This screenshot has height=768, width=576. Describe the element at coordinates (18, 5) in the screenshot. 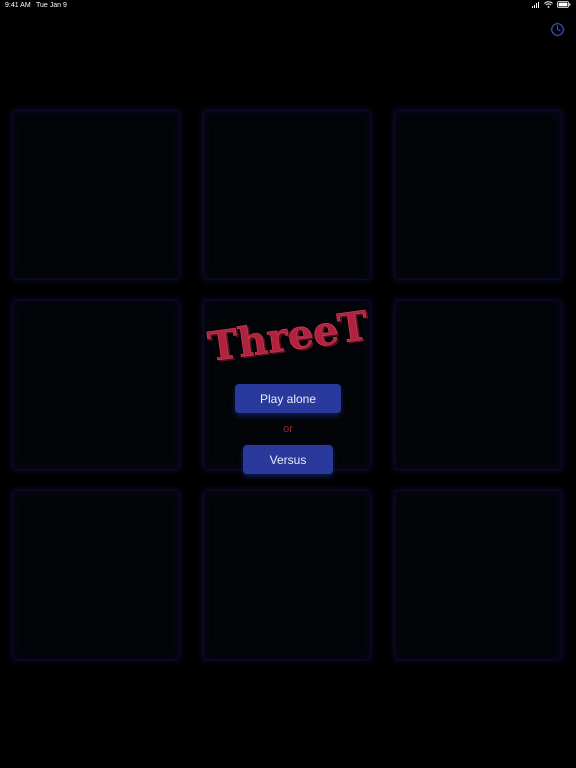

I see `status-time: 9:41 AM` at that location.